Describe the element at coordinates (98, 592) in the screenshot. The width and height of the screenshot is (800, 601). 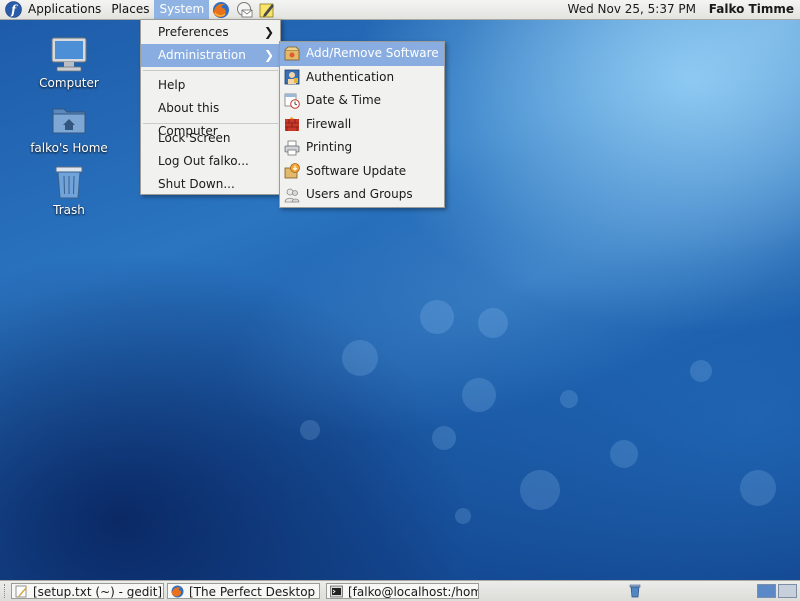
I see `taskbar-label: [setup.txt (~) - gedit]` at that location.